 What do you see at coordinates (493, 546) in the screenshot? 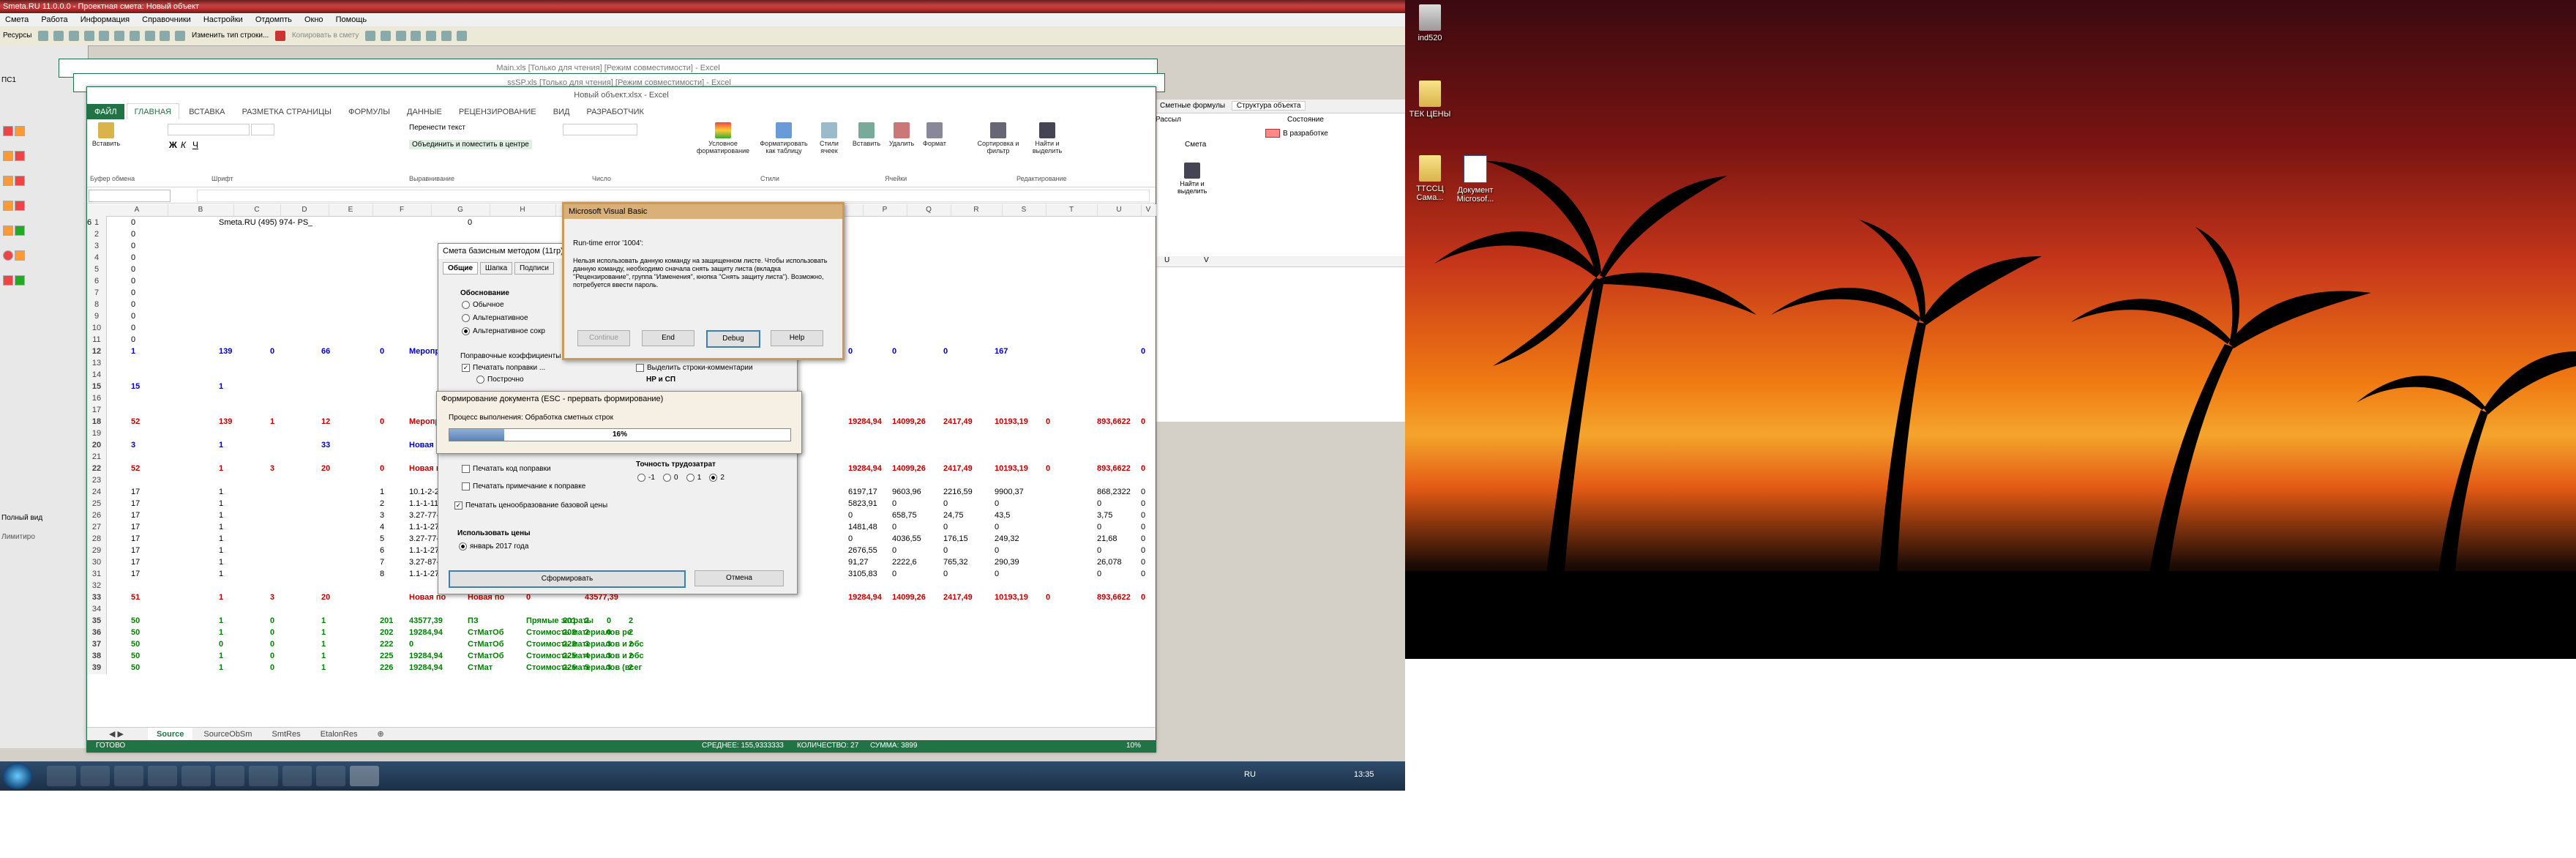
I see `price-date-radio: январь 2017 года` at bounding box center [493, 546].